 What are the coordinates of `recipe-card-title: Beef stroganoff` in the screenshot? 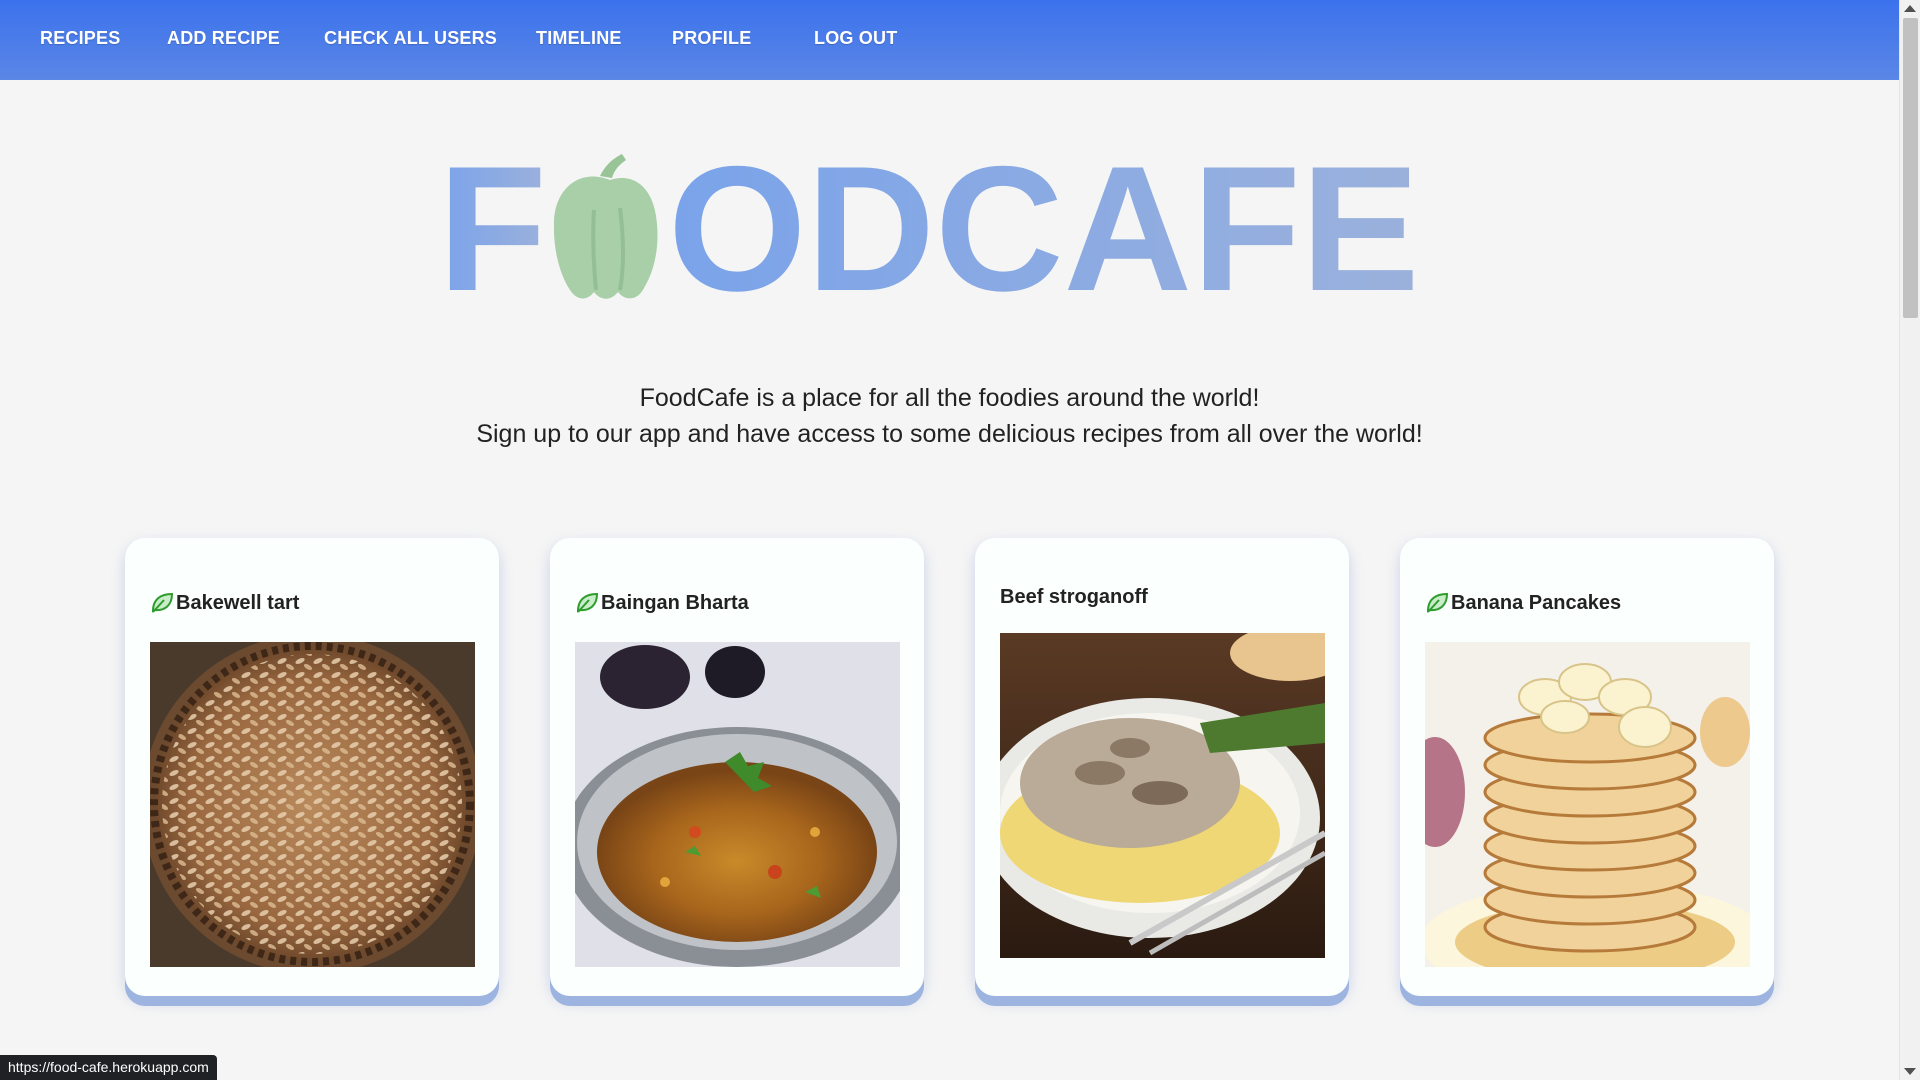 It's located at (1074, 597).